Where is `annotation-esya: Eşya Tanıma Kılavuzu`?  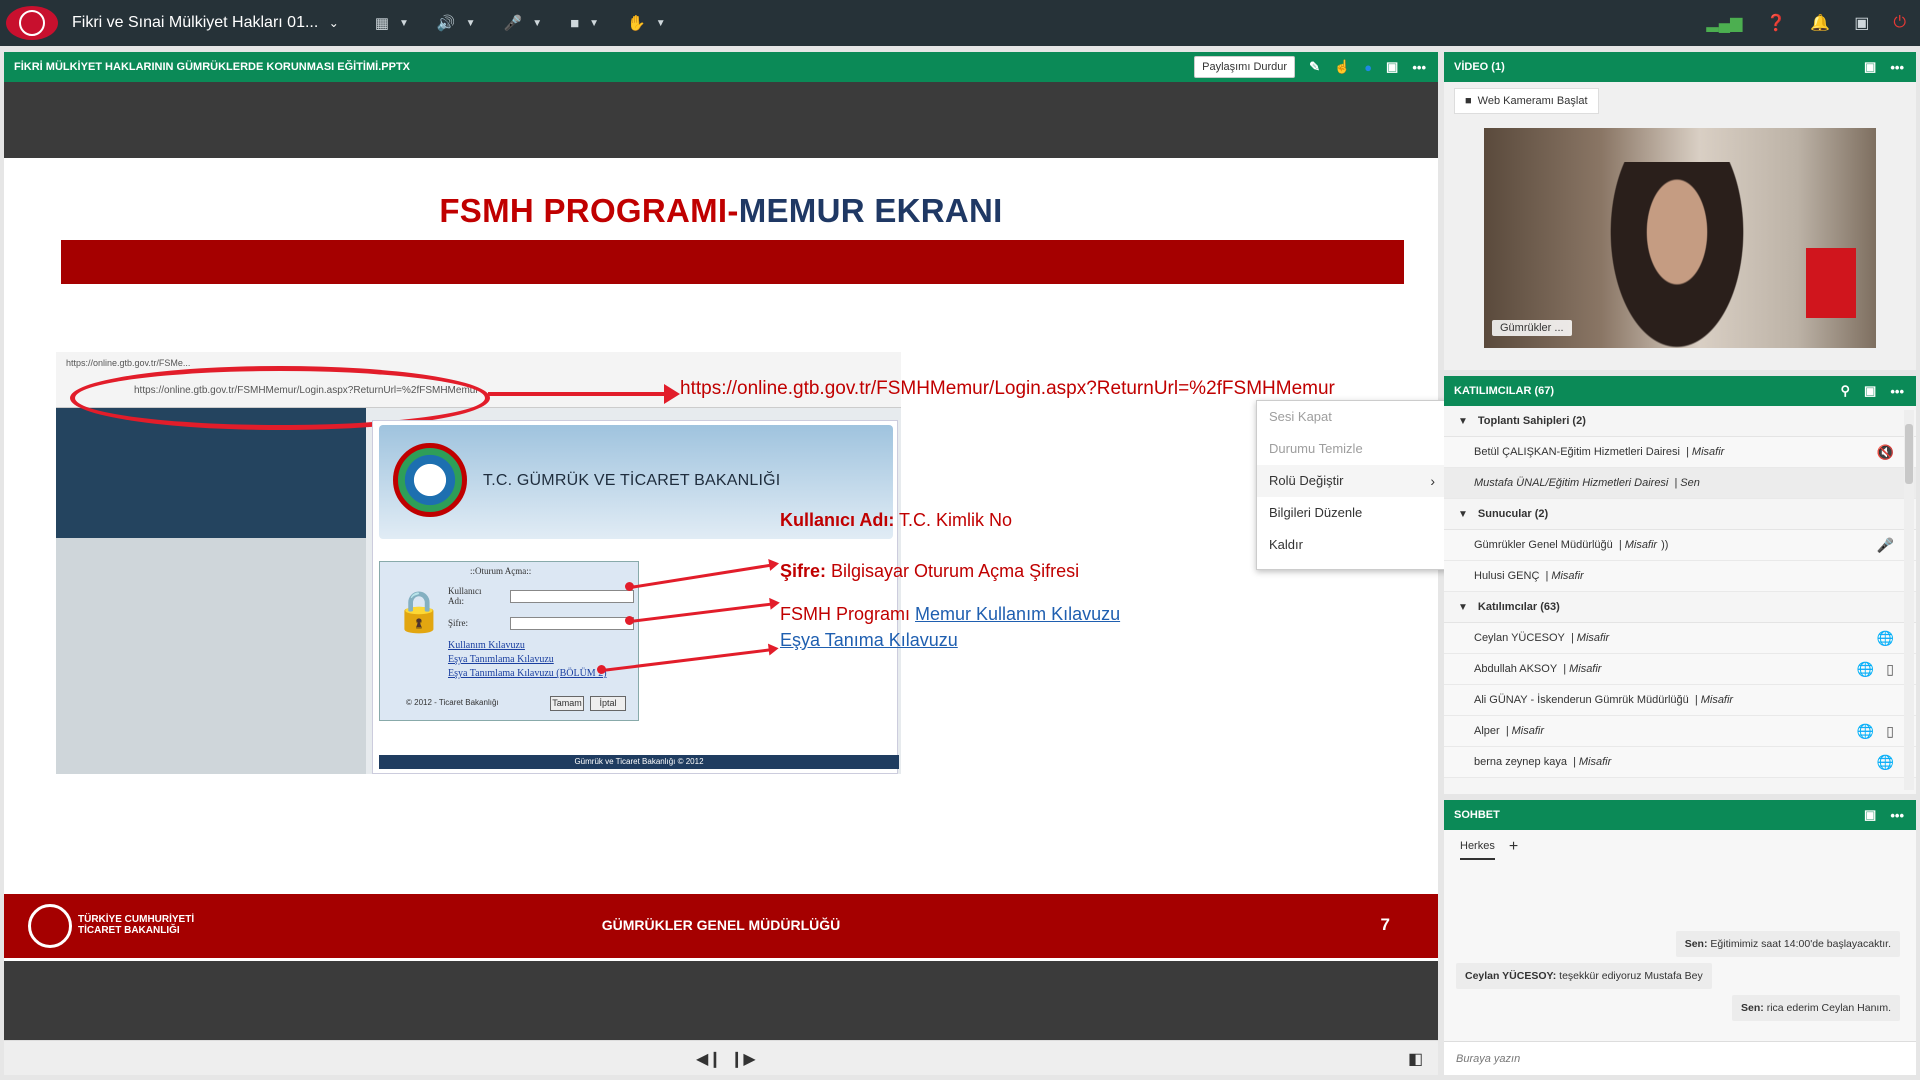
annotation-esya: Eşya Tanıma Kılavuzu is located at coordinates (869, 640).